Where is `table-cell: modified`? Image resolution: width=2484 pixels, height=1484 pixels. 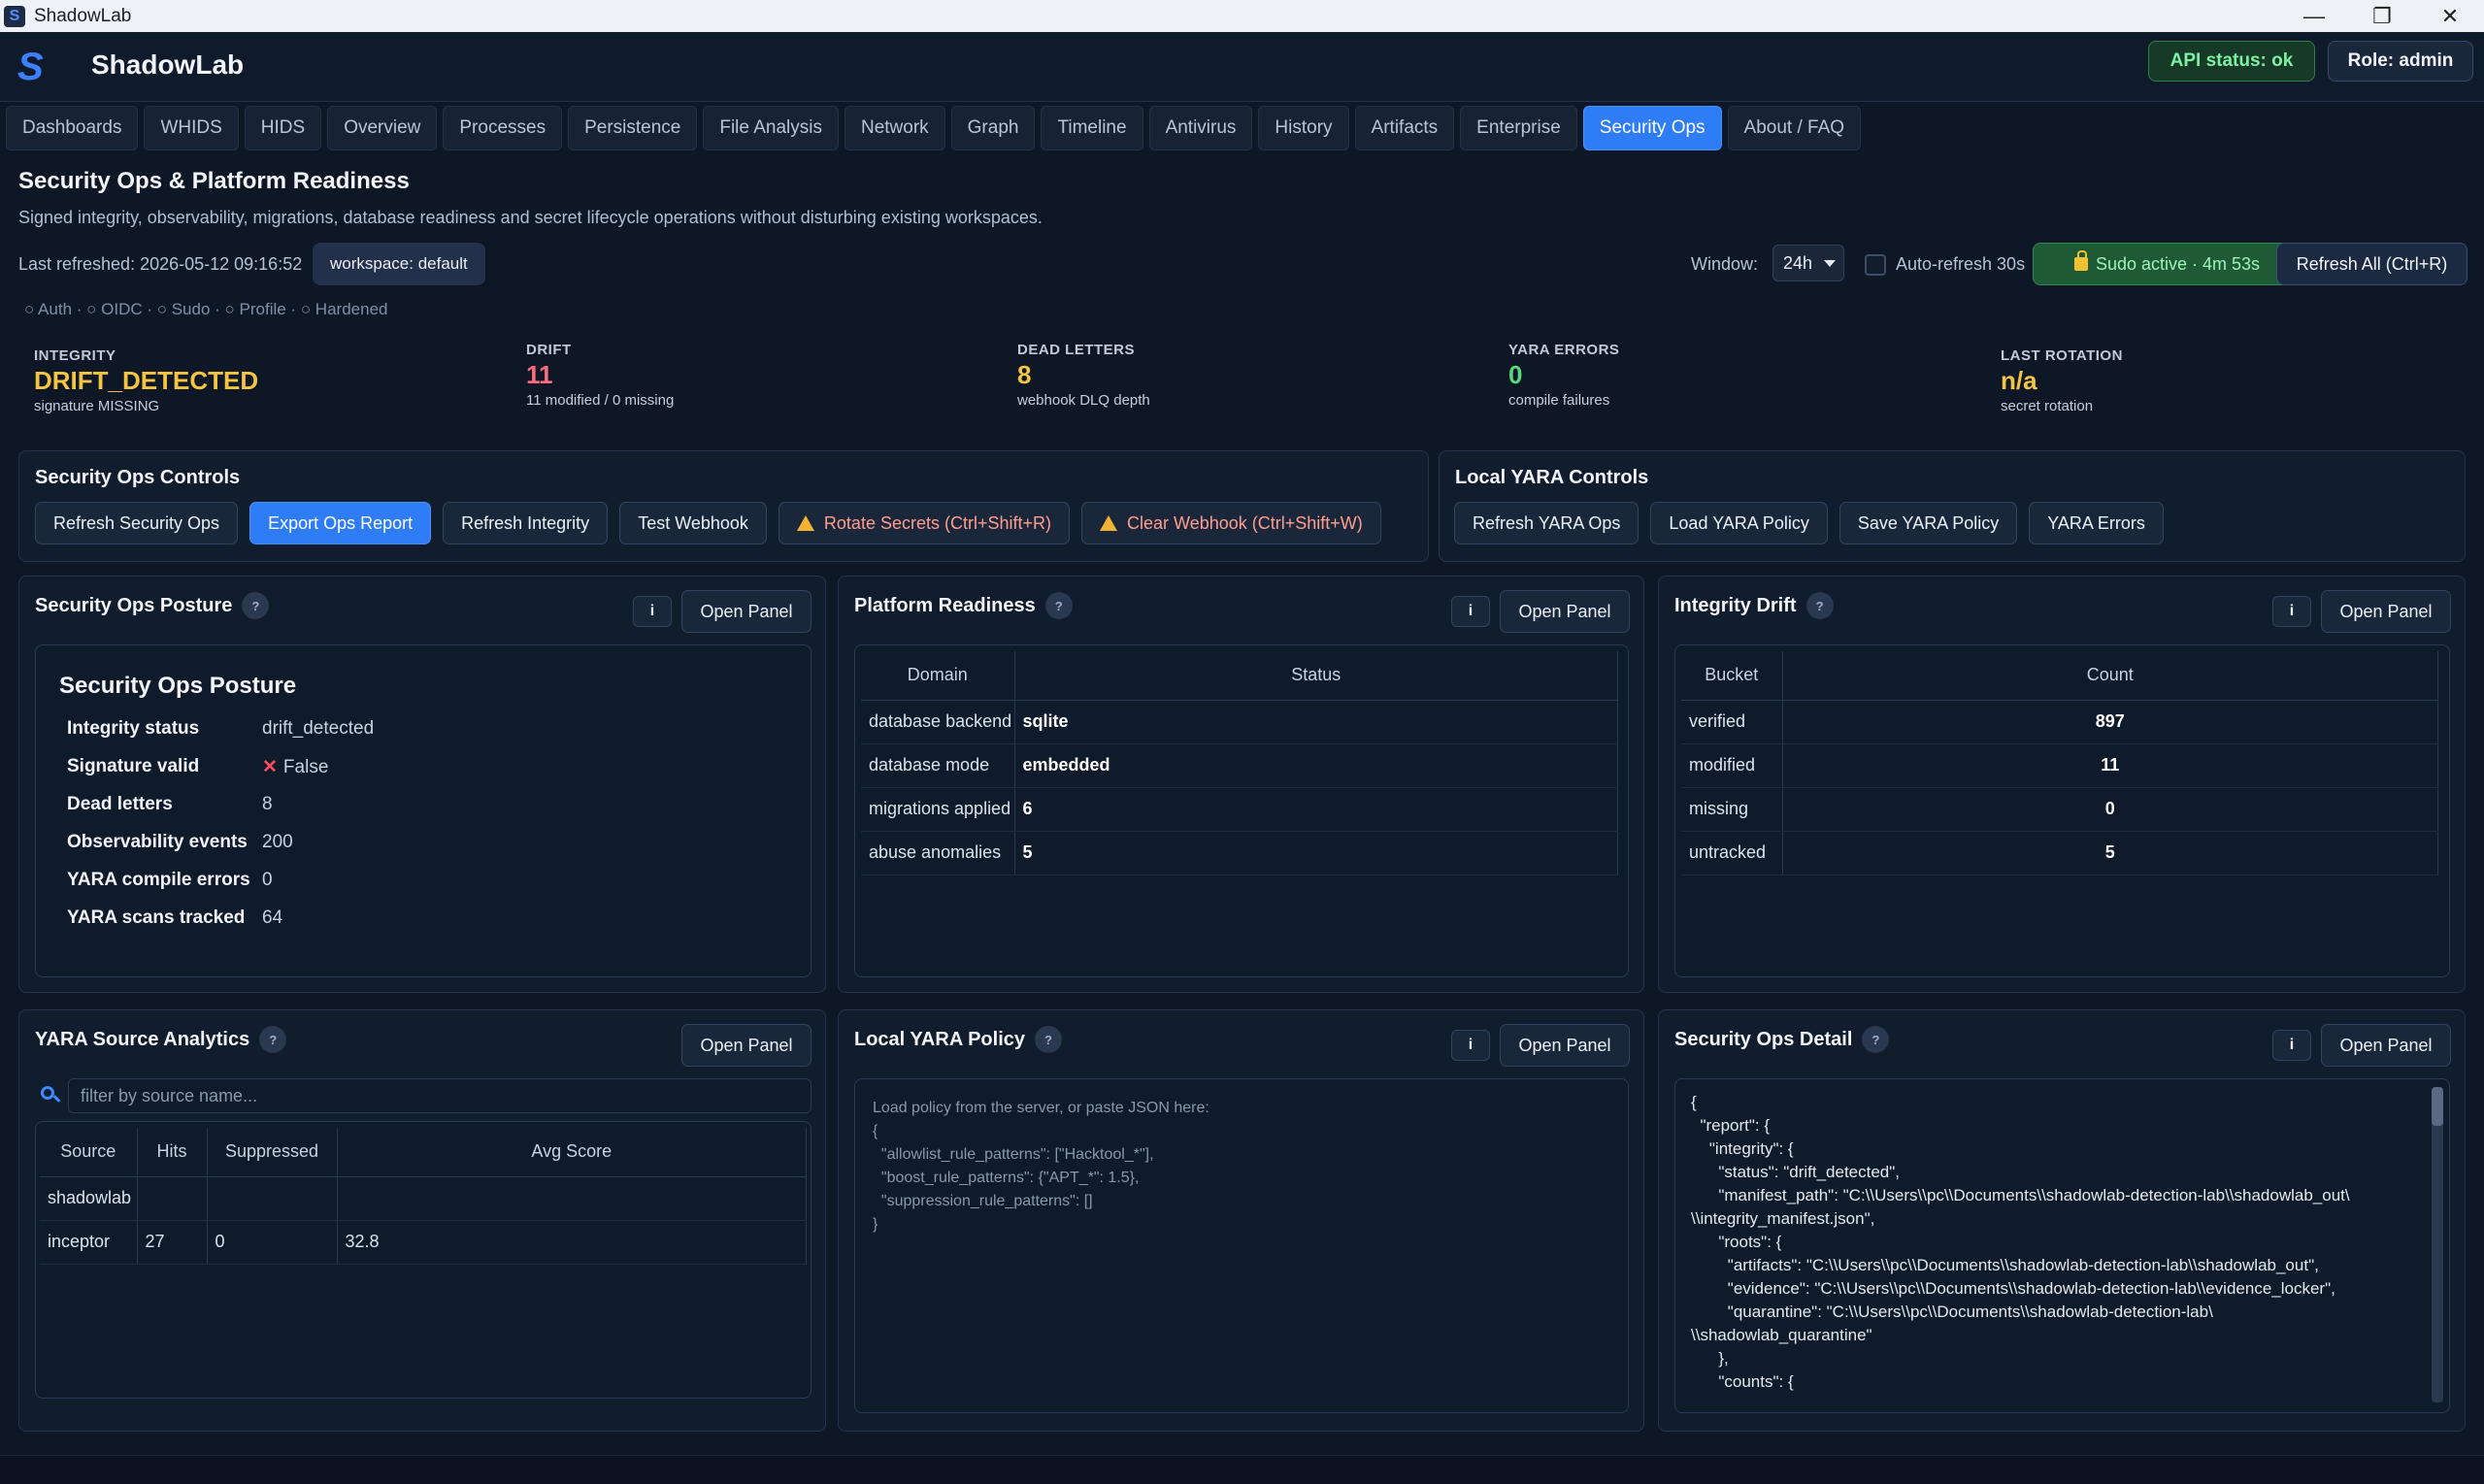 table-cell: modified is located at coordinates (1732, 765).